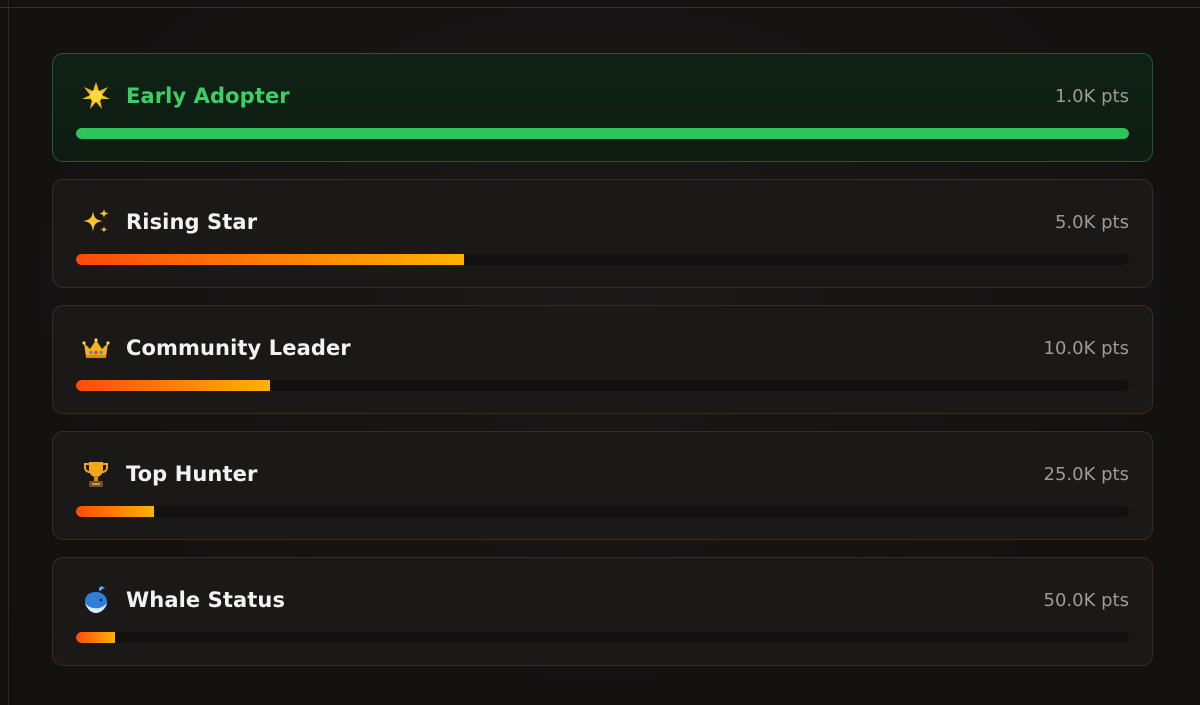 The height and width of the screenshot is (705, 1200). I want to click on achievement-title: Whale Status, so click(206, 600).